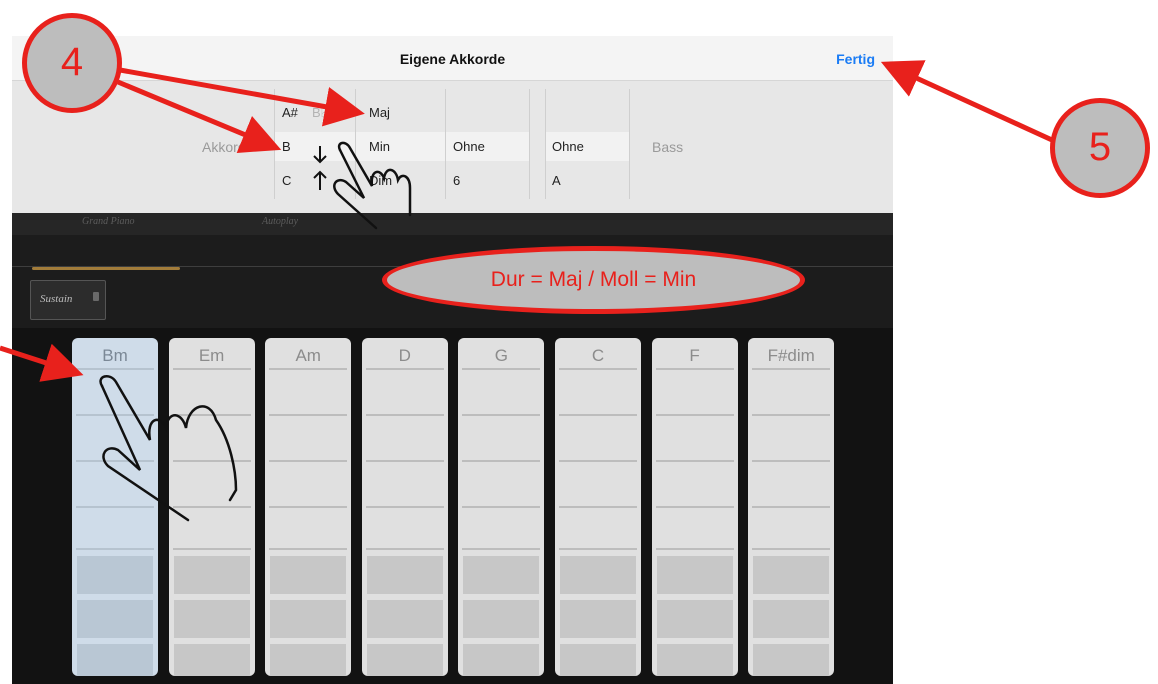 Image resolution: width=1158 pixels, height=684 pixels. What do you see at coordinates (556, 180) in the screenshot?
I see `bass-option: A` at bounding box center [556, 180].